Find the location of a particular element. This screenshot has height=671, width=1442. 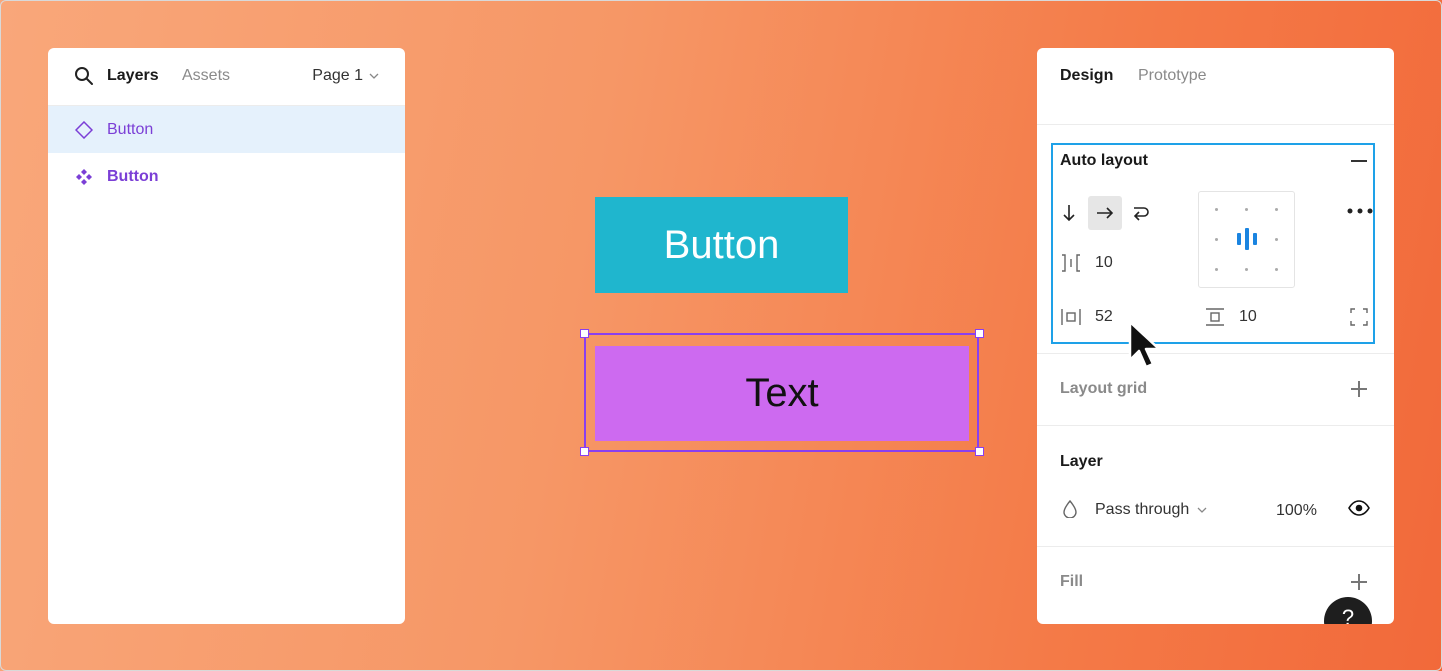

eye-icon is located at coordinates (1359, 508).